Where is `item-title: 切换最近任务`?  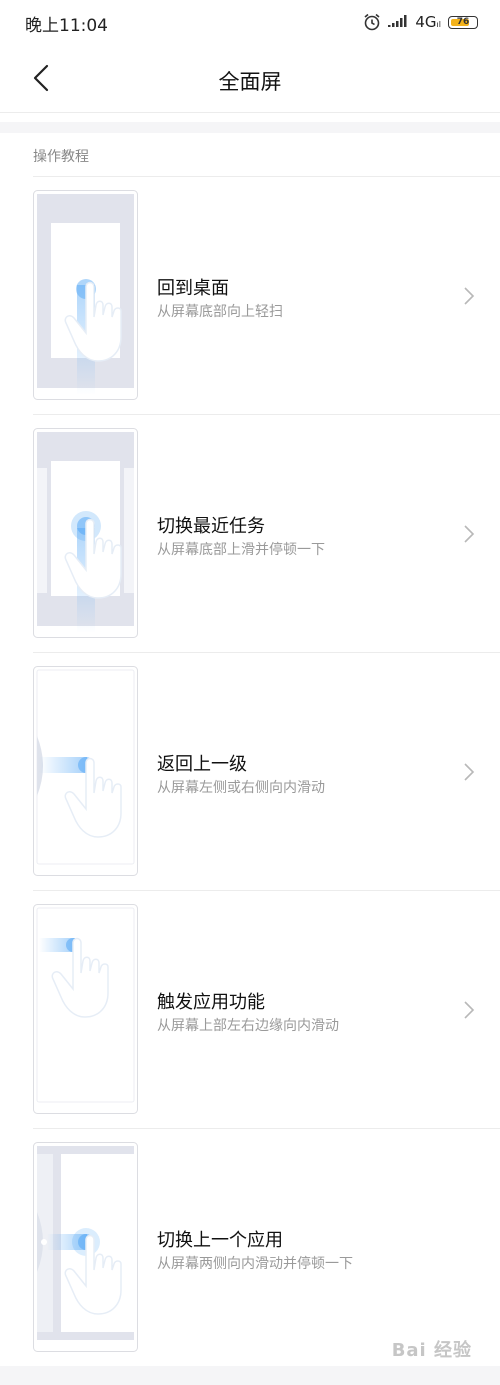
item-title: 切换最近任务 is located at coordinates (211, 526).